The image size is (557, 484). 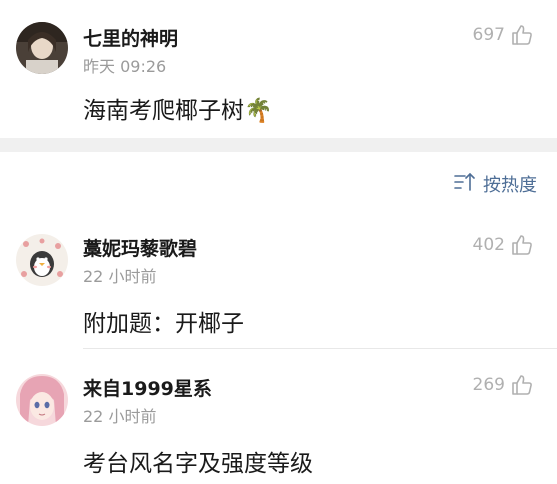 What do you see at coordinates (147, 387) in the screenshot?
I see `username: 来自1999星系` at bounding box center [147, 387].